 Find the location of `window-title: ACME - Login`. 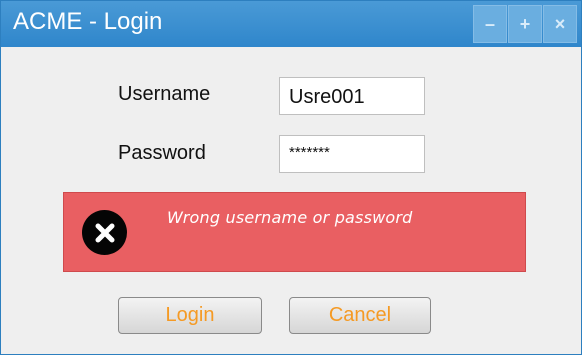

window-title: ACME - Login is located at coordinates (88, 21).